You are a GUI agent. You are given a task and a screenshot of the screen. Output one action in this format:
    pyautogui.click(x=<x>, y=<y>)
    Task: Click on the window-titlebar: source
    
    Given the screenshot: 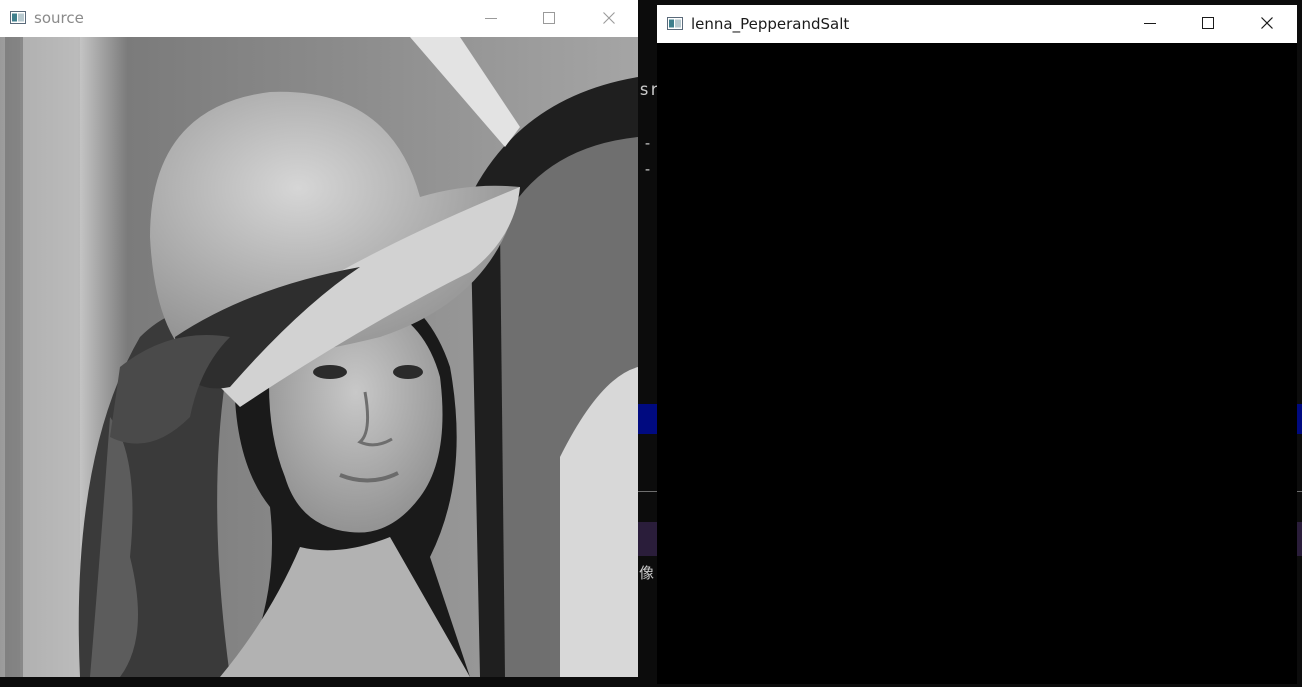 What is the action you would take?
    pyautogui.click(x=319, y=18)
    